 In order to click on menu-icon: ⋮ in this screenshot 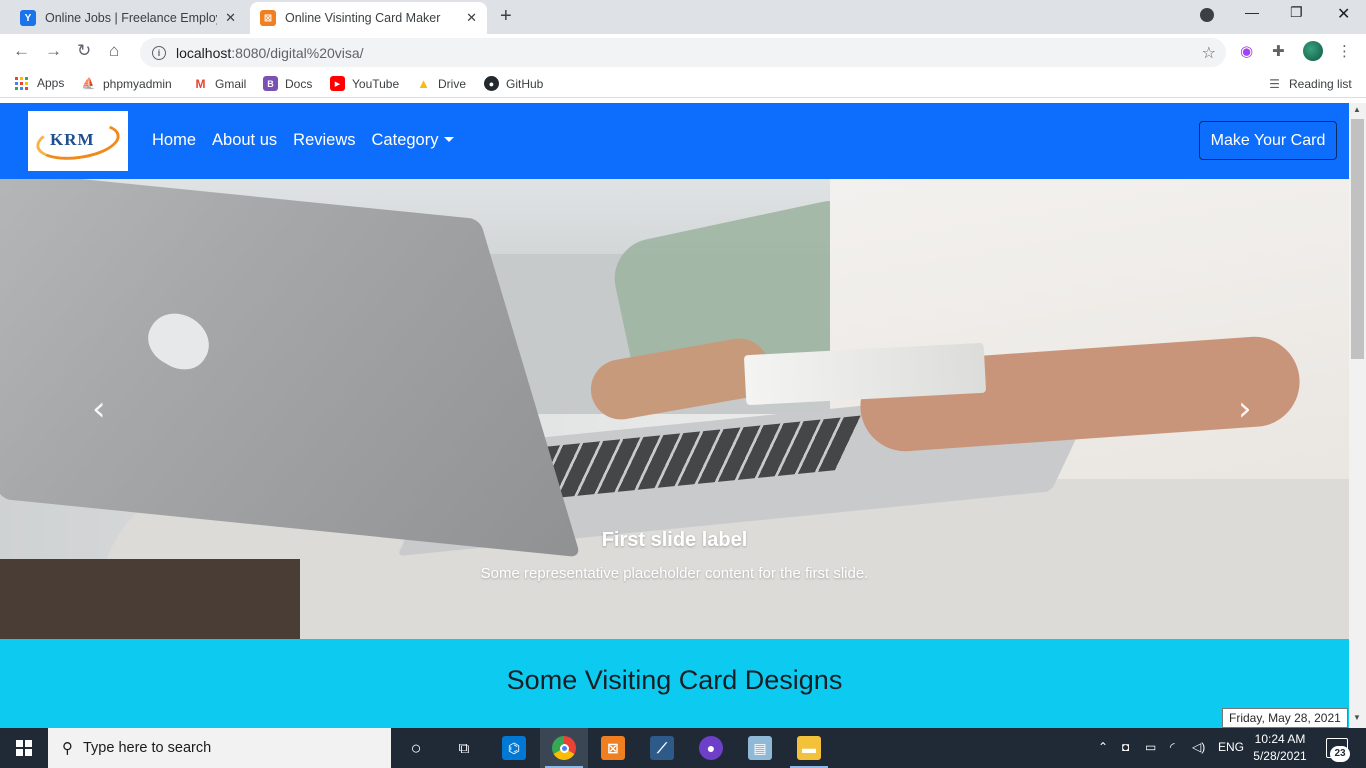, I will do `click(1344, 51)`.